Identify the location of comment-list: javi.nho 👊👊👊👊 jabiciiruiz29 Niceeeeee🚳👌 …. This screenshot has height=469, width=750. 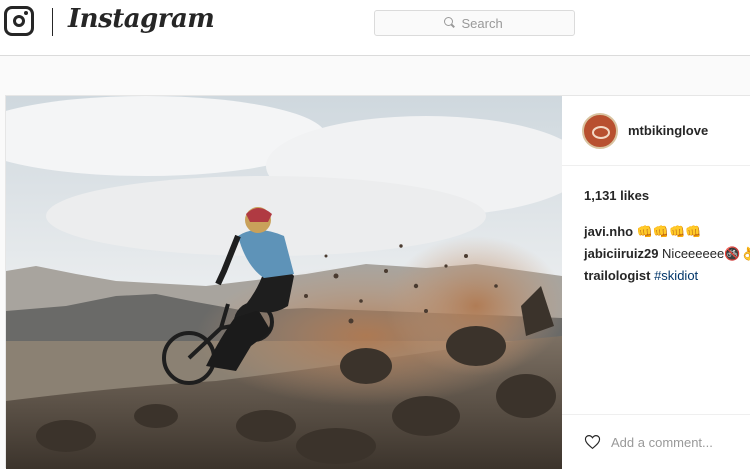
(667, 254).